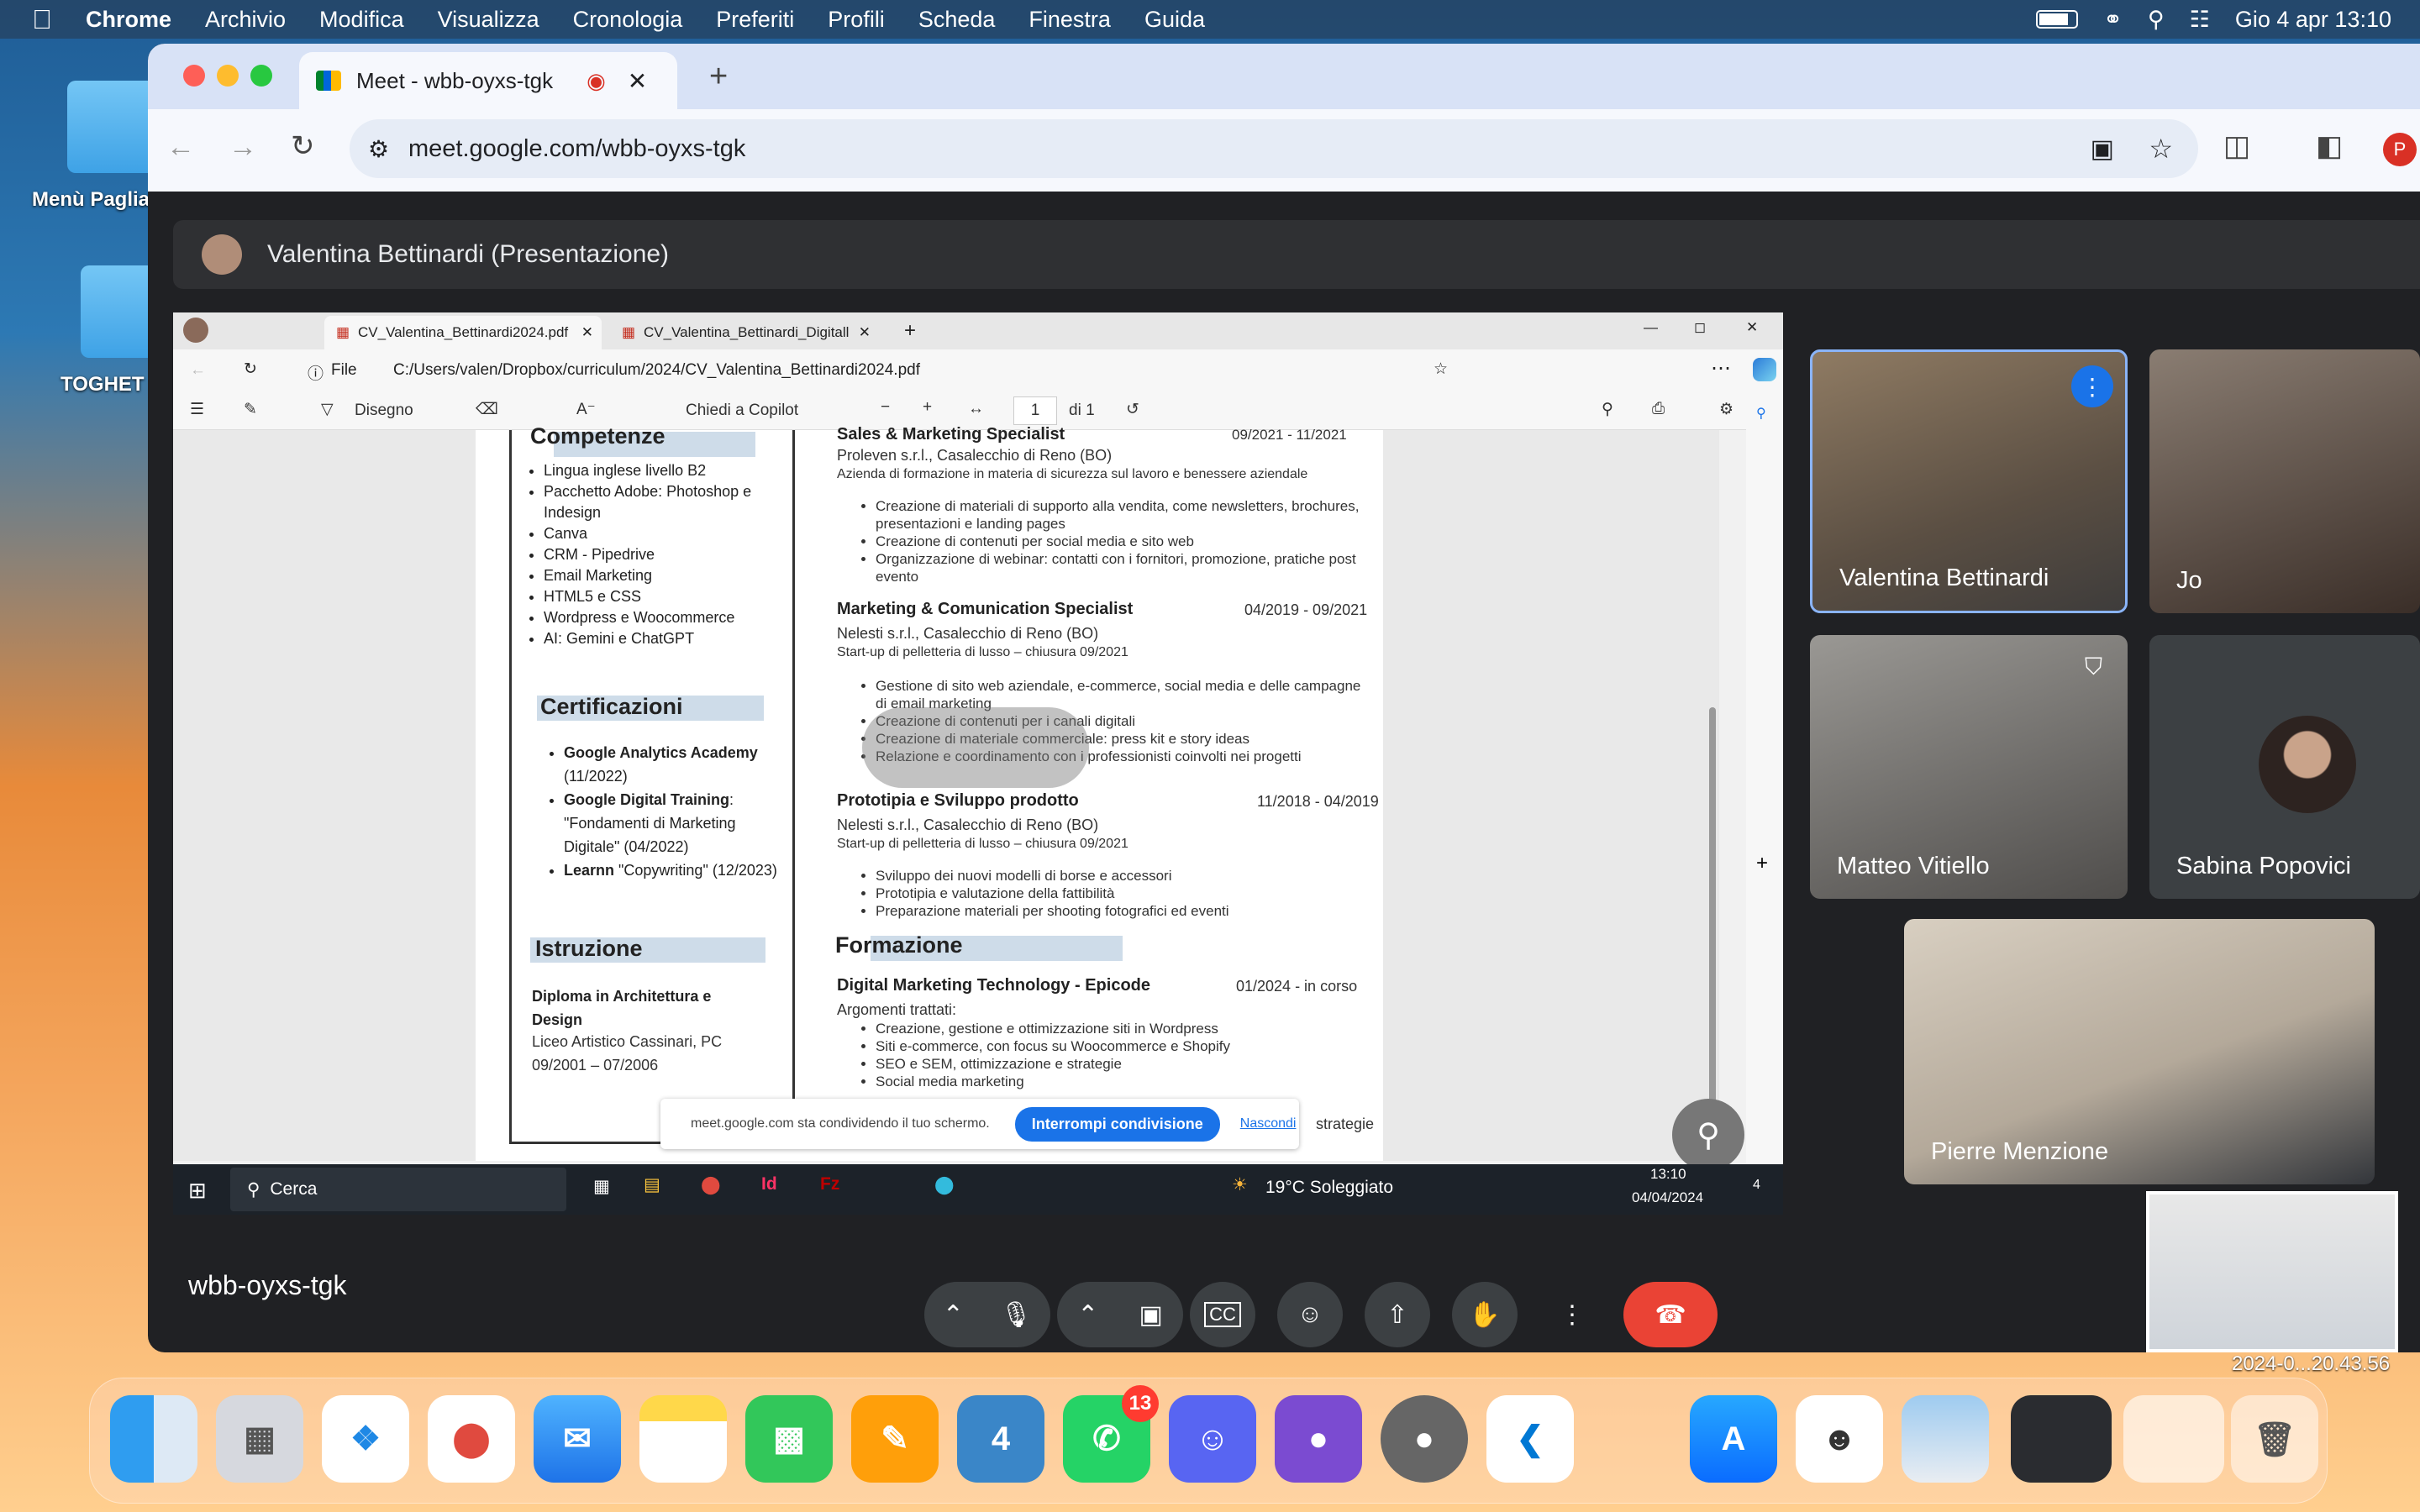 This screenshot has width=2420, height=1512. I want to click on self-view-thumbnail, so click(2272, 1271).